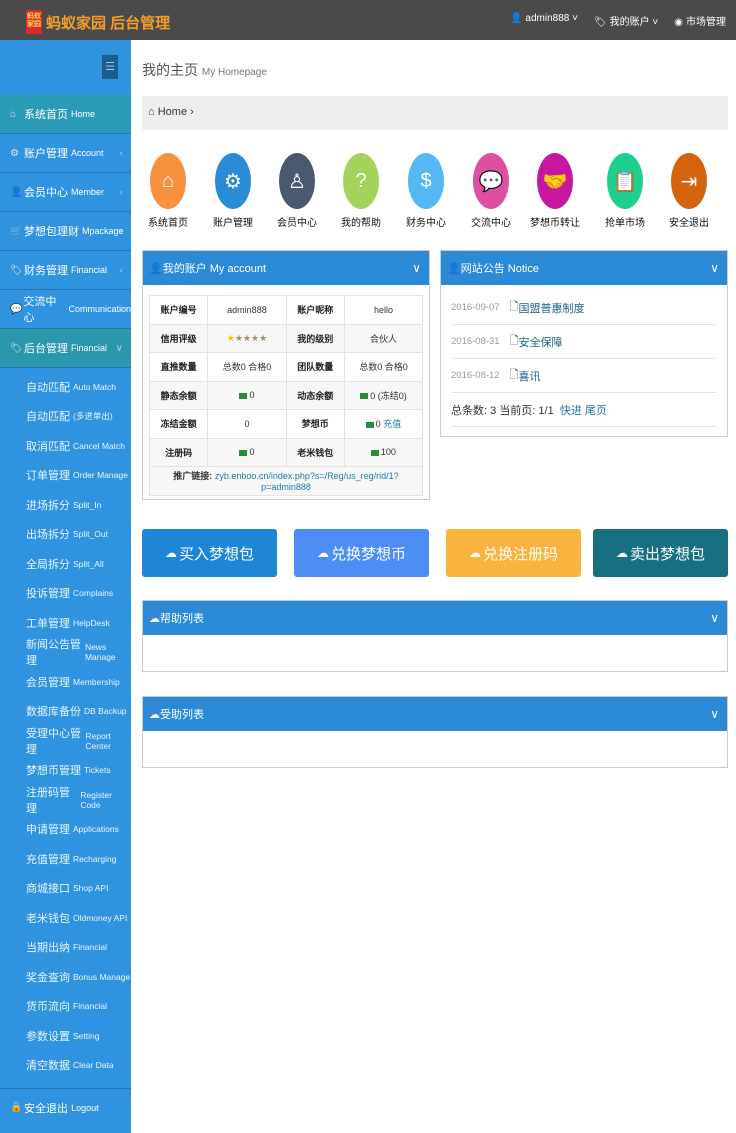 This screenshot has height=1133, width=736. What do you see at coordinates (48, 387) in the screenshot?
I see `submenu-item-label: 自动匹配` at bounding box center [48, 387].